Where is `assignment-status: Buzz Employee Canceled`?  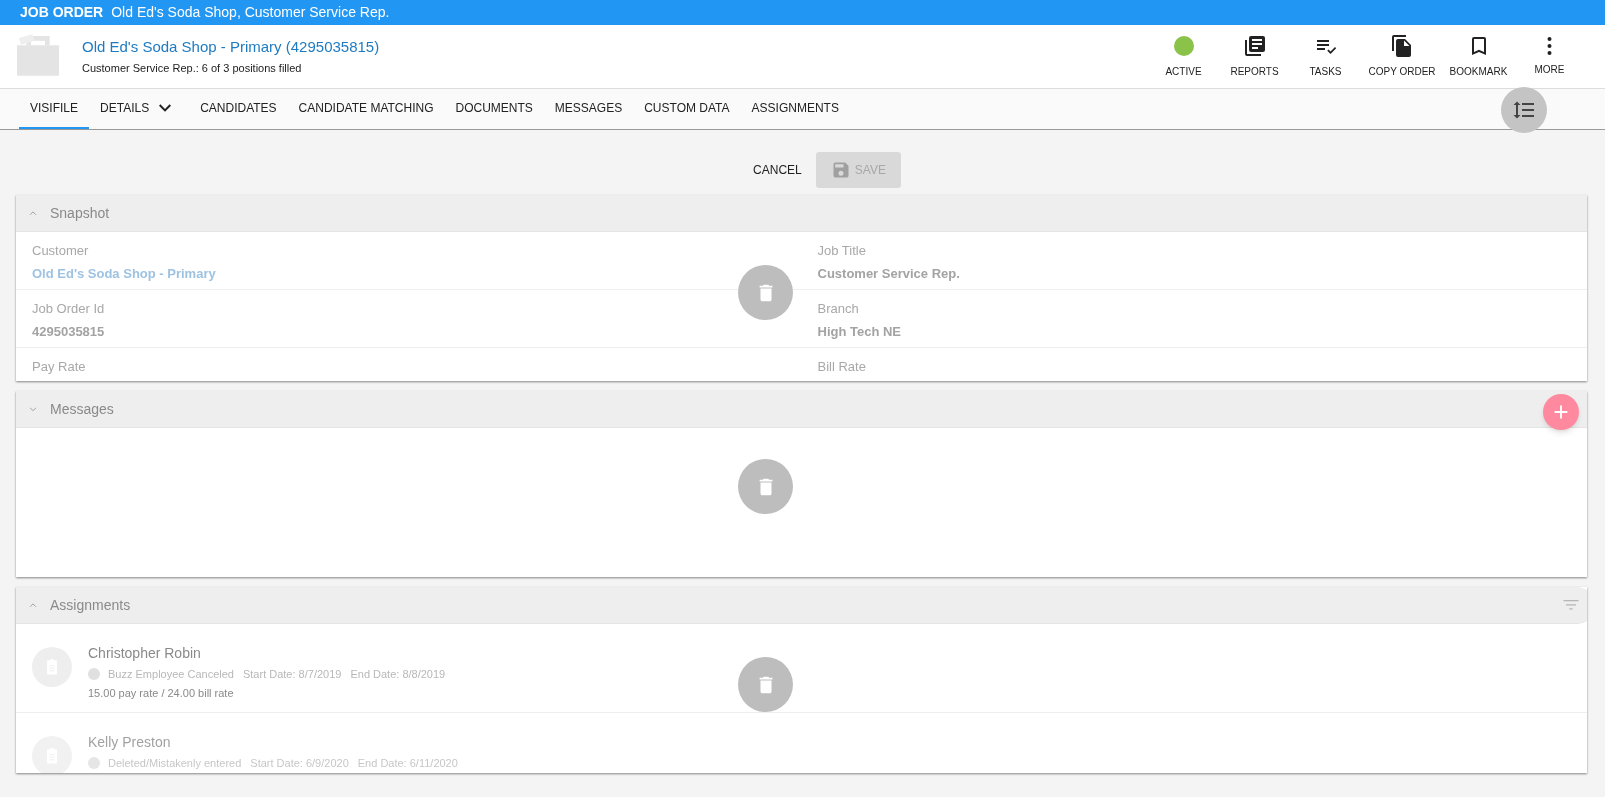
assignment-status: Buzz Employee Canceled is located at coordinates (171, 674).